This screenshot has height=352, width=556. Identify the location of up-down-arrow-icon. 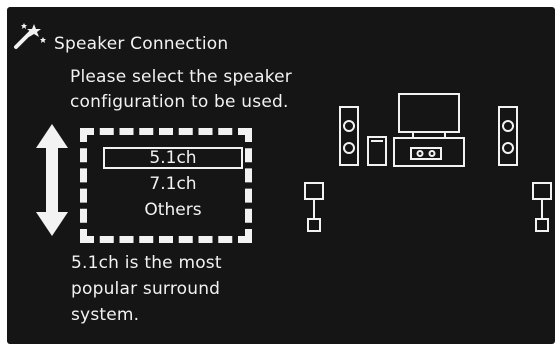
(52, 180).